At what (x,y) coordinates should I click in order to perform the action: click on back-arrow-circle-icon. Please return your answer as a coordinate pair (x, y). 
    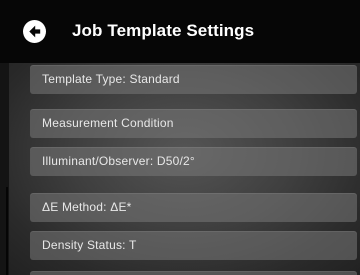
    Looking at the image, I should click on (34, 31).